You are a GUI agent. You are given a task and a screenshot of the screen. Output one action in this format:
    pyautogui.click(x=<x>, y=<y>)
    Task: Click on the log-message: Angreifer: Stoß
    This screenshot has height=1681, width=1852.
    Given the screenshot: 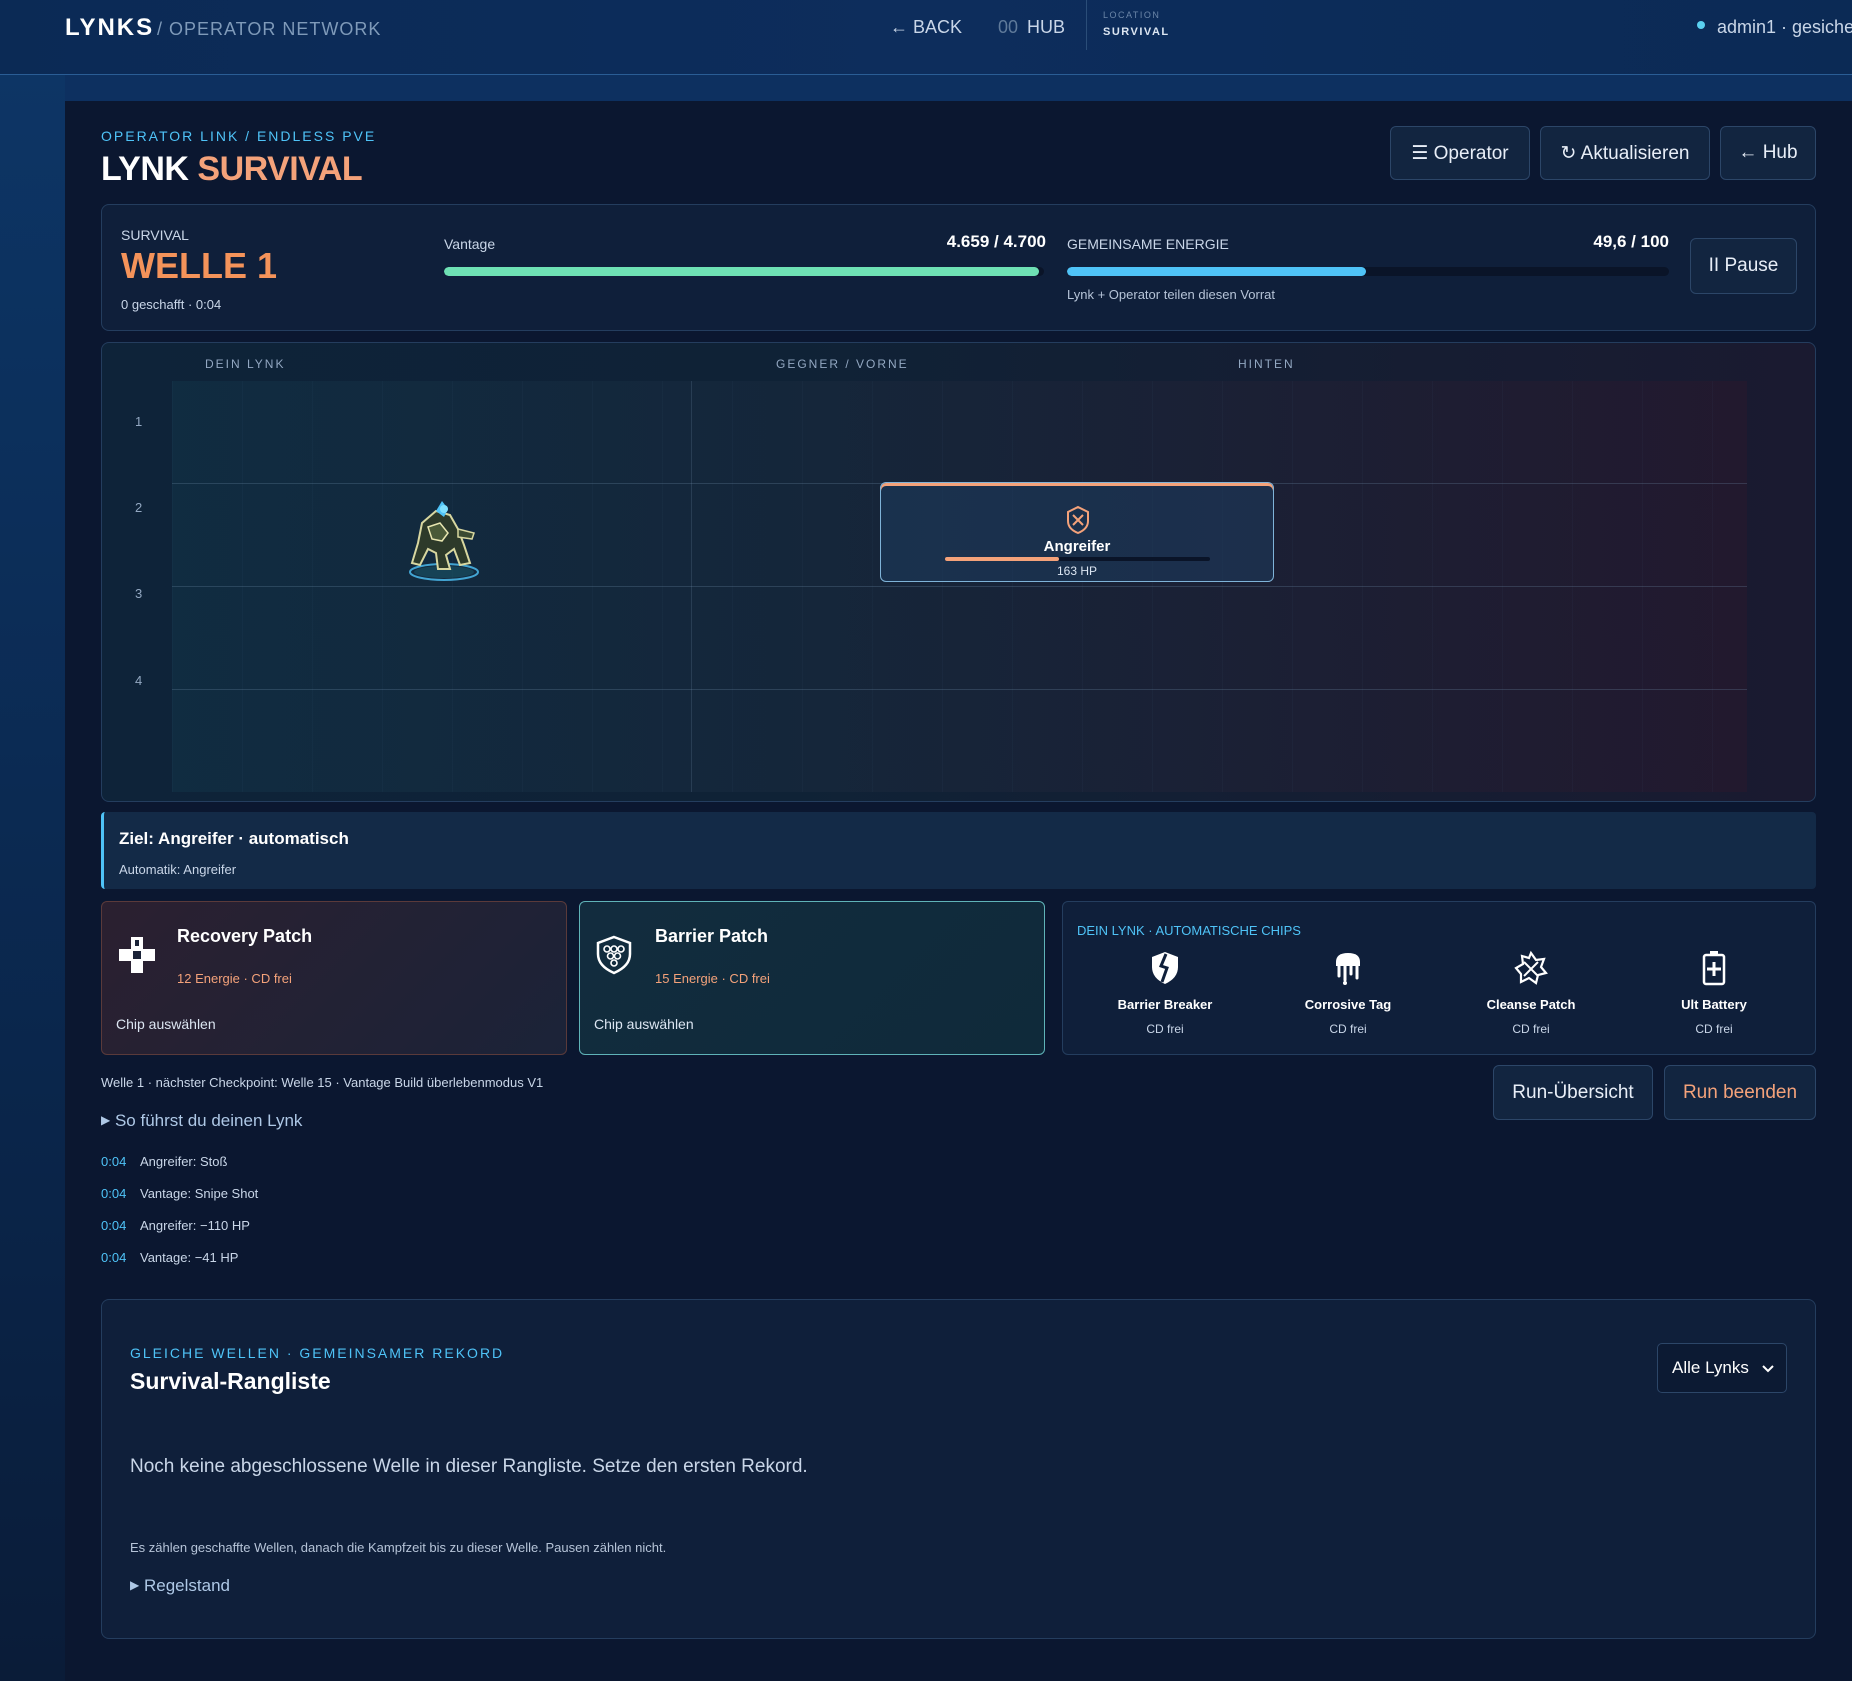 What is the action you would take?
    pyautogui.click(x=184, y=1161)
    